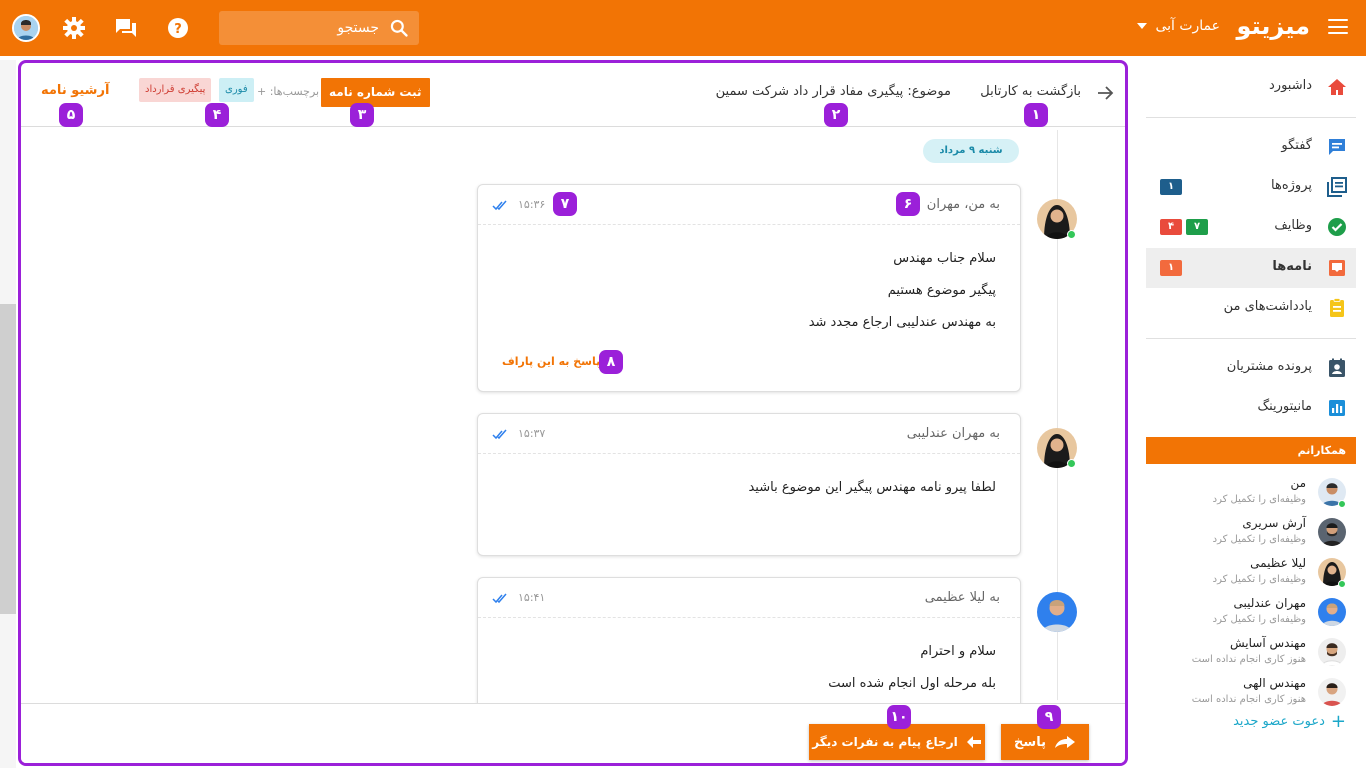 The width and height of the screenshot is (1366, 768). Describe the element at coordinates (126, 28) in the screenshot. I see `chat-bubbles-icon` at that location.